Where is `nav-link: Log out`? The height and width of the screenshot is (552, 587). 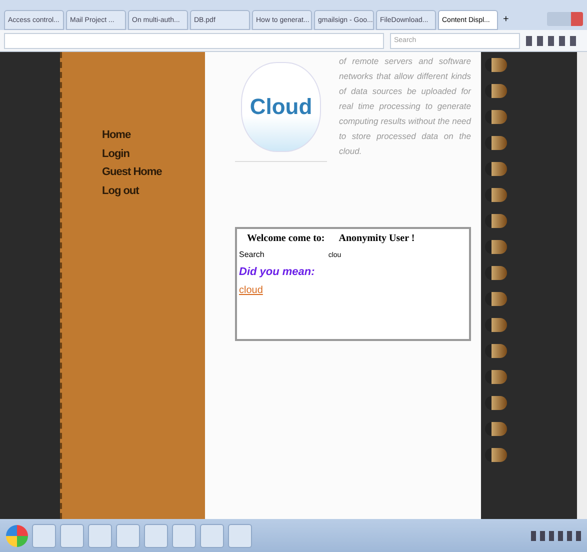 nav-link: Log out is located at coordinates (153, 190).